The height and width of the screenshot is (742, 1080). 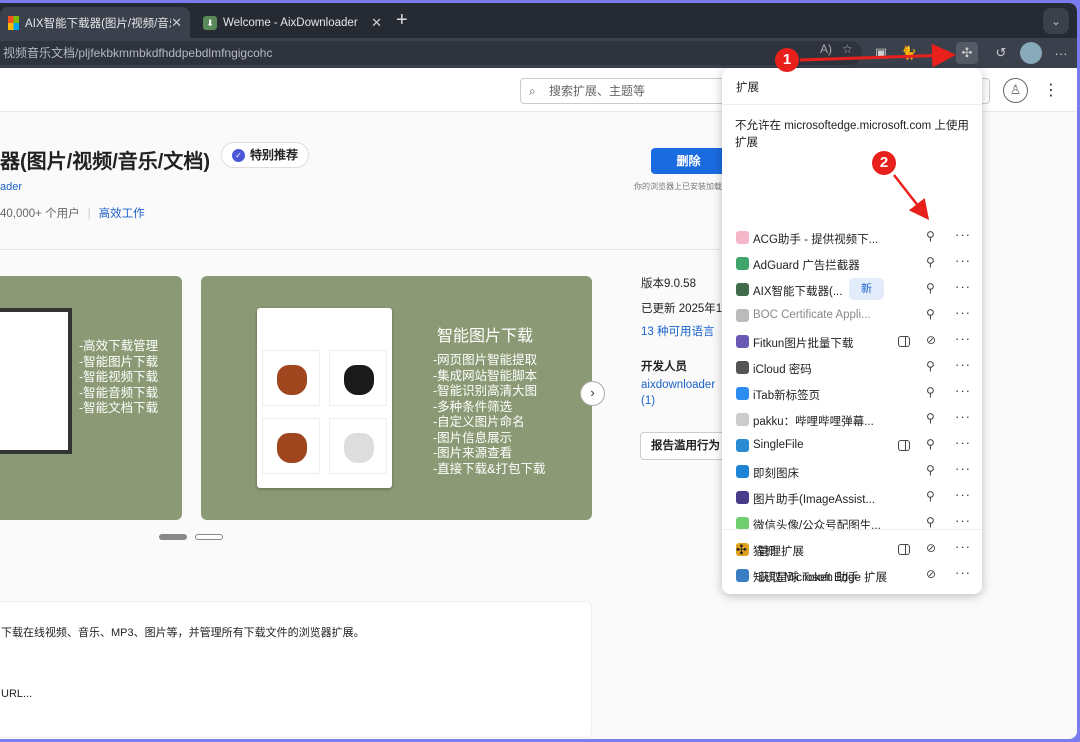 I want to click on install-note: 你的浏览器上已安装加载项, so click(x=679, y=186).